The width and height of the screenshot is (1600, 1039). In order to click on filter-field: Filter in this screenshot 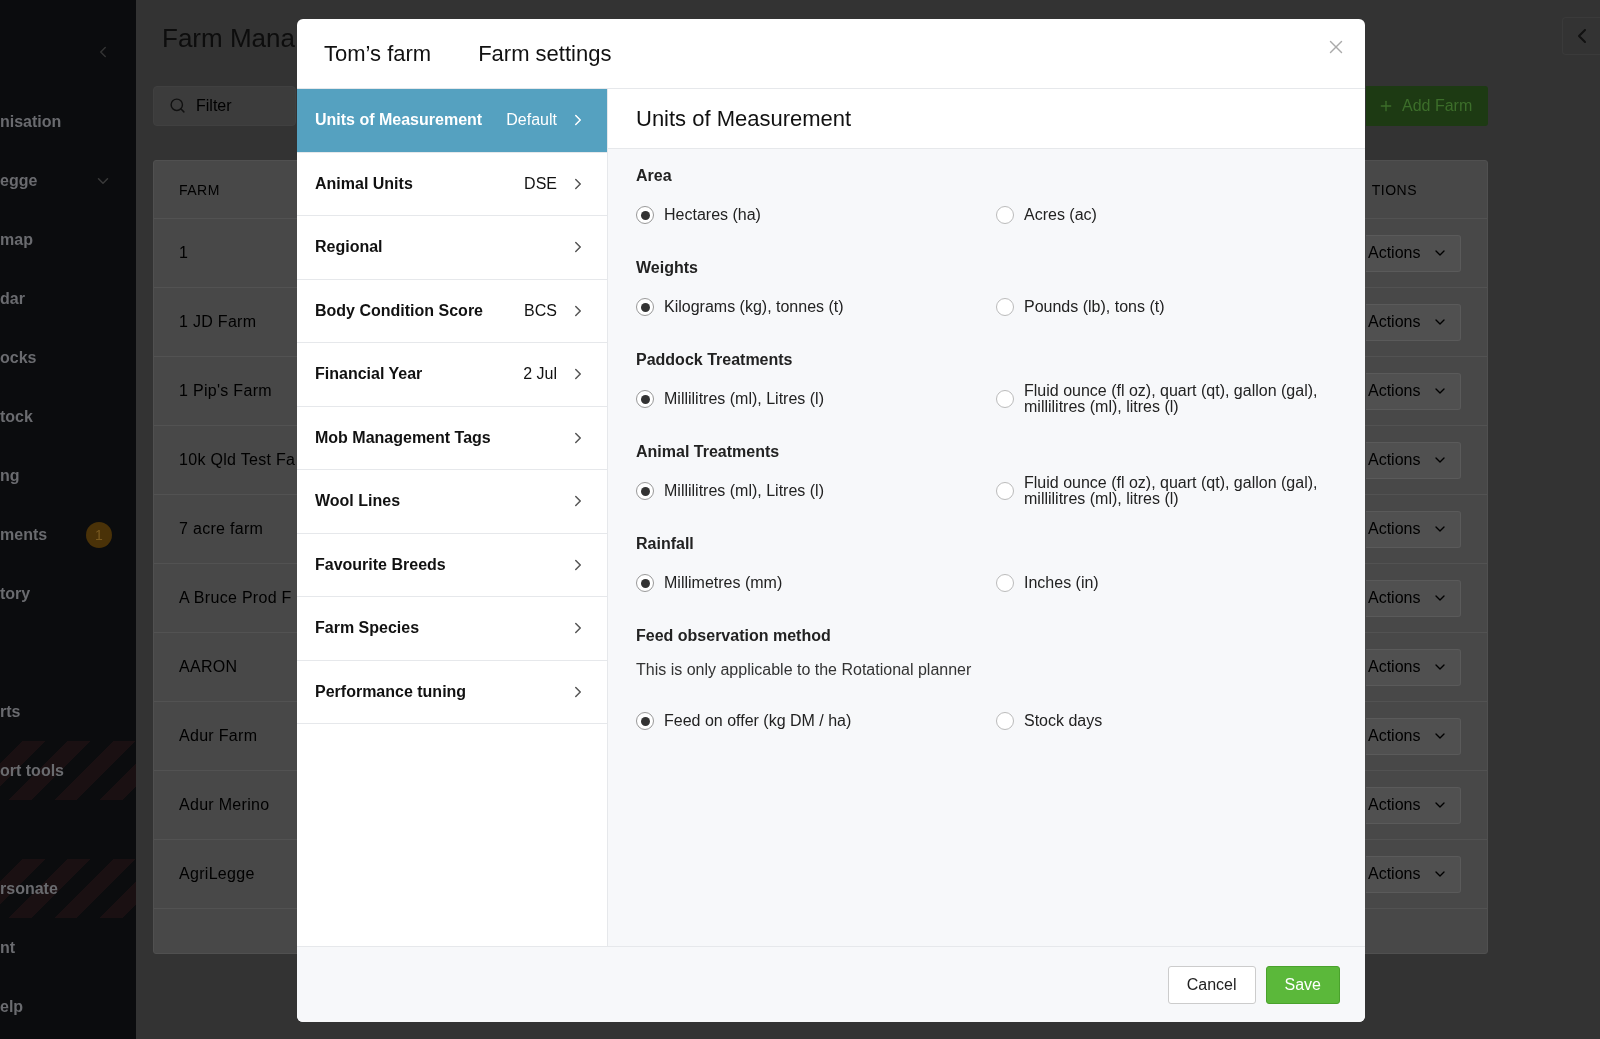, I will do `click(224, 106)`.